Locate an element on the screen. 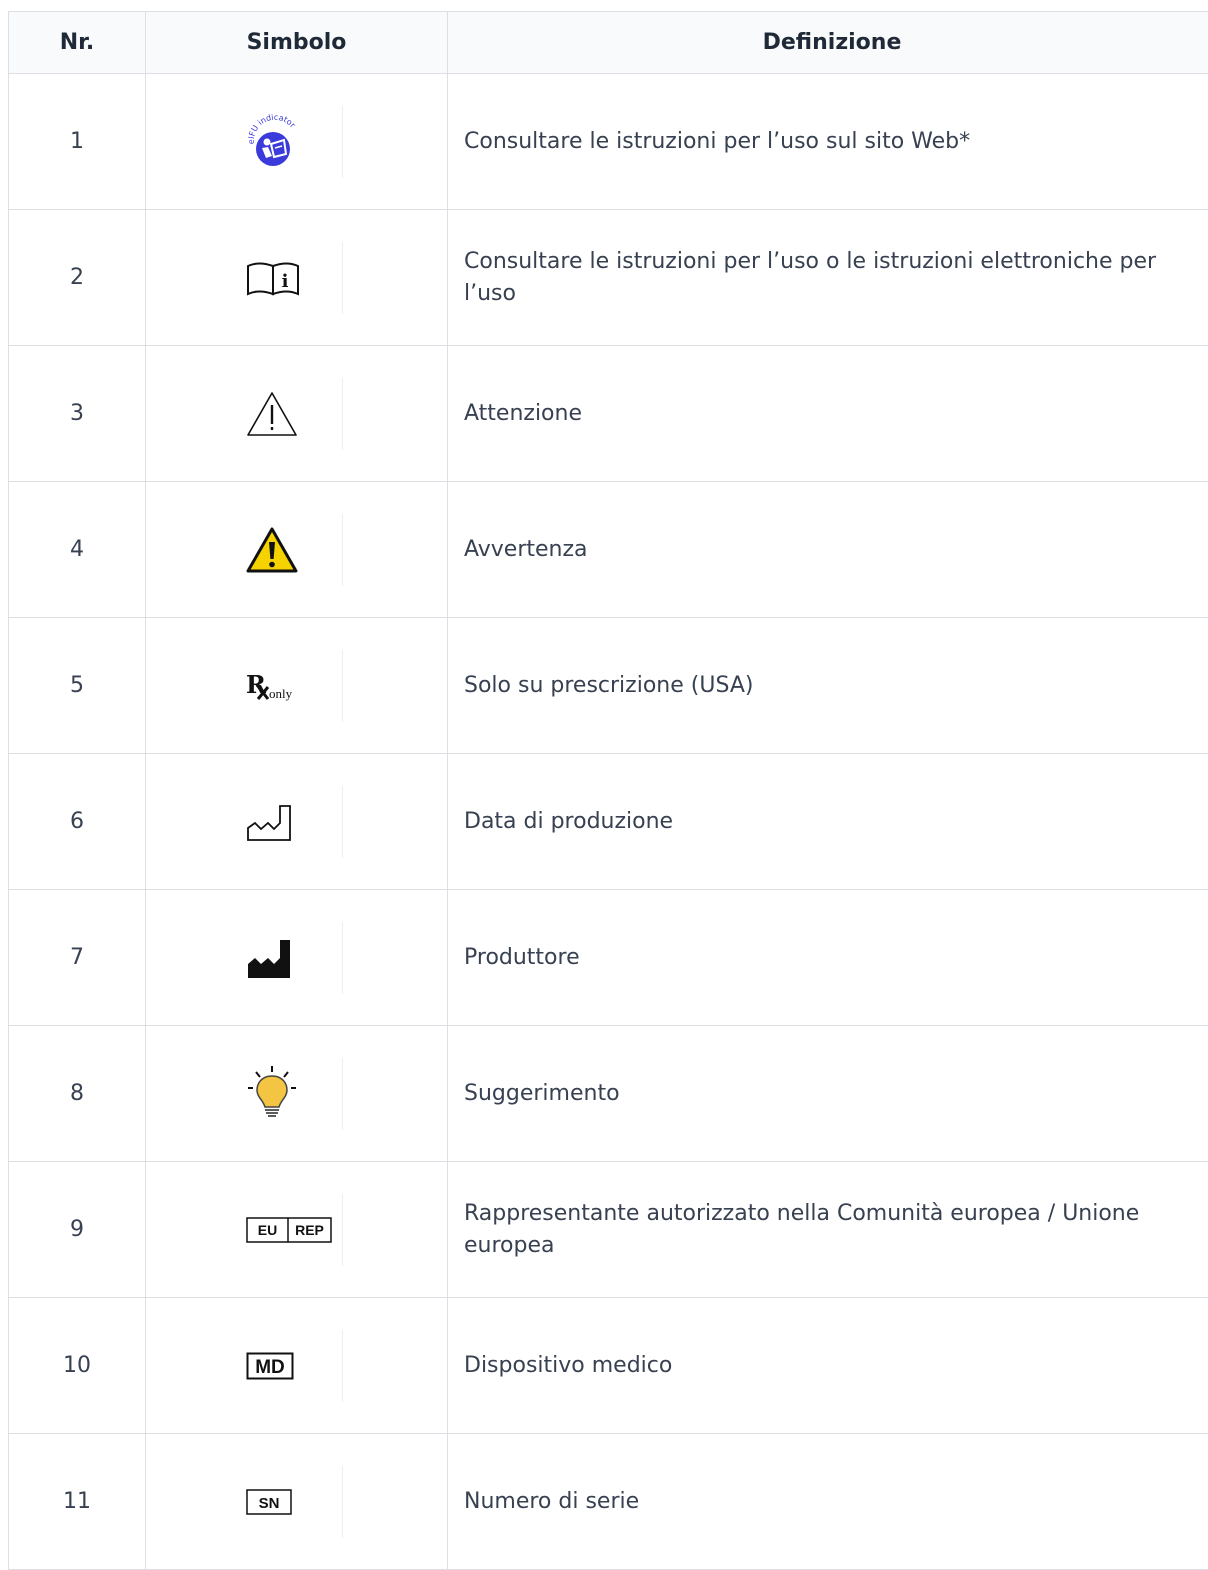 Image resolution: width=1208 pixels, height=1570 pixels. manufacturer-icon is located at coordinates (270, 958).